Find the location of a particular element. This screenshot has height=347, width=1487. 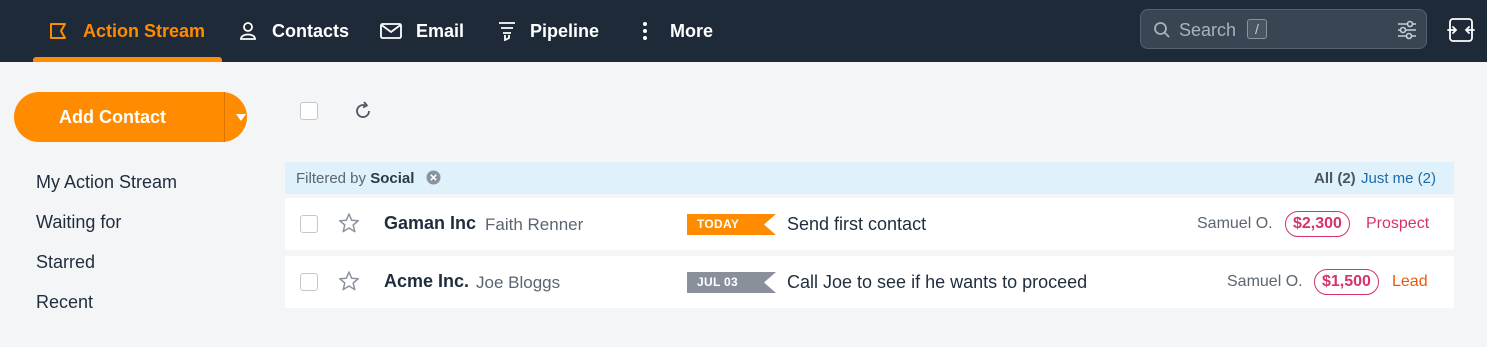

nav-contacts-label: Contacts is located at coordinates (311, 30).